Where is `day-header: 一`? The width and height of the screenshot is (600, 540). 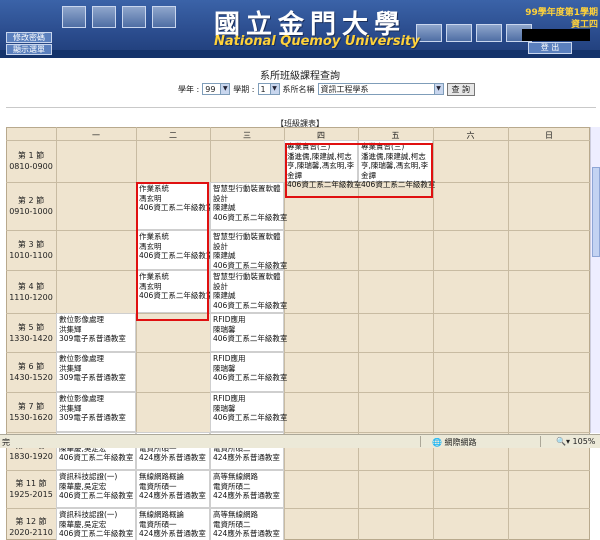 day-header: 一 is located at coordinates (96, 135).